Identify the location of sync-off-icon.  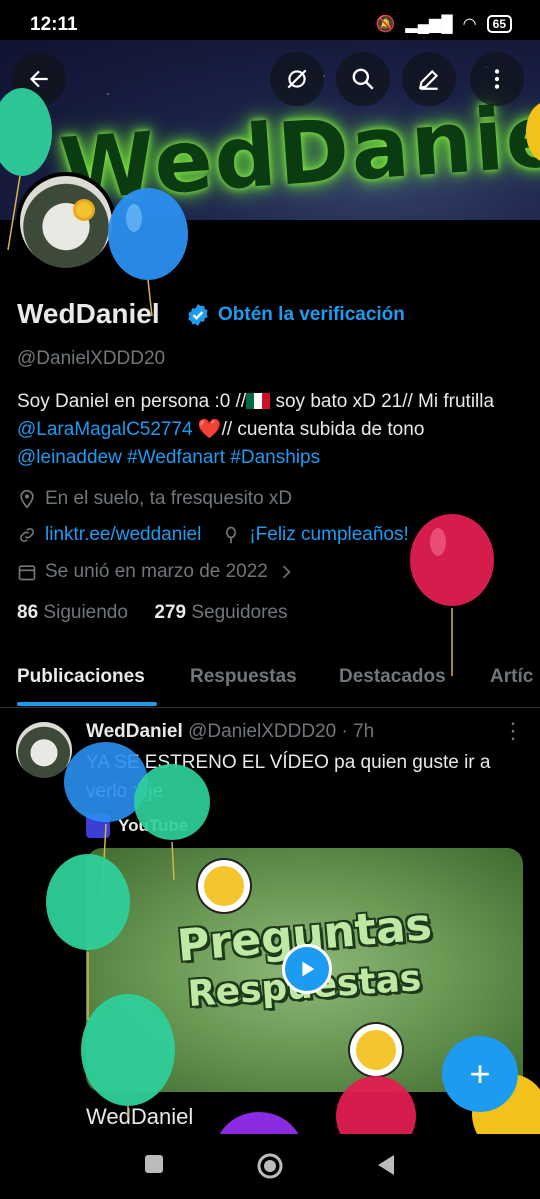
(297, 79).